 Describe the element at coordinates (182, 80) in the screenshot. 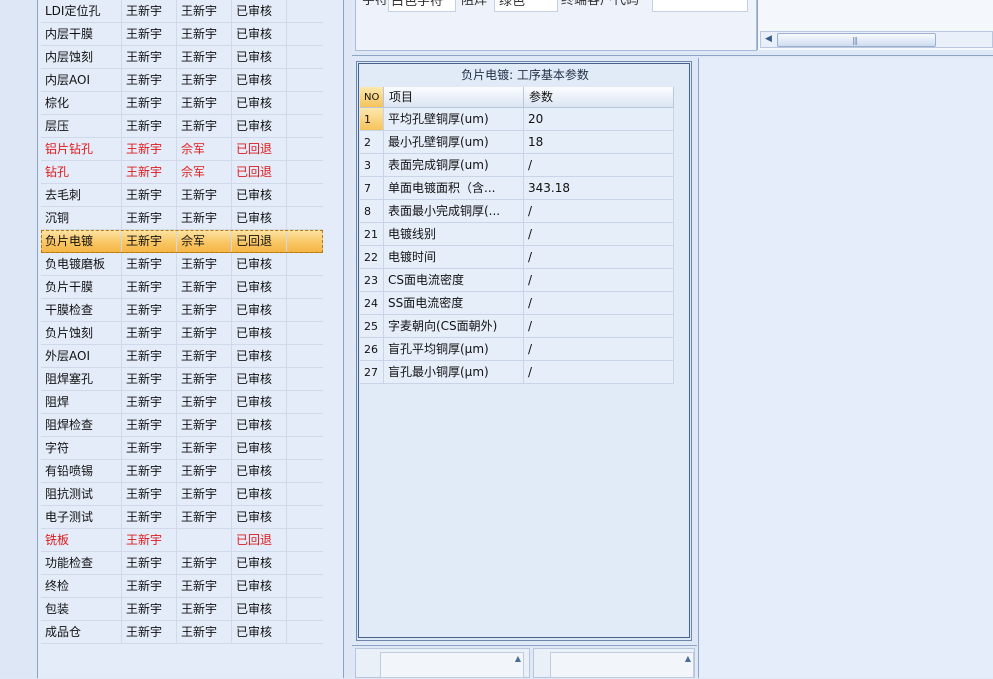

I see `process-row: 内层AOI 王新宇 王新宇 已审核` at that location.